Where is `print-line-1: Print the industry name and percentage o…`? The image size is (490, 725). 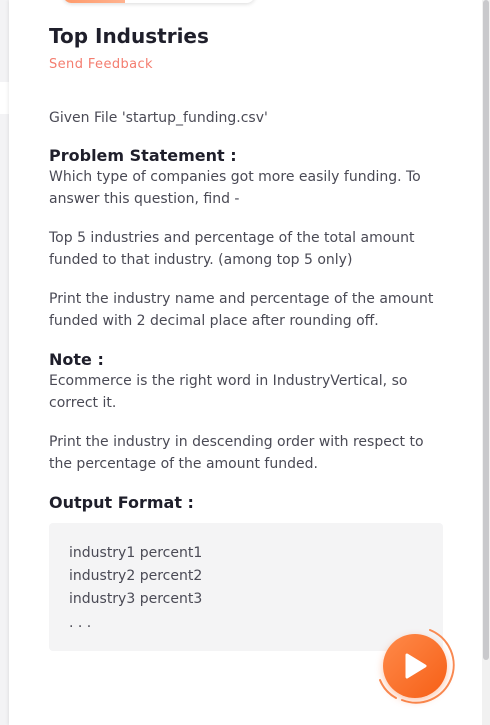
print-line-1: Print the industry name and percentage o… is located at coordinates (241, 299).